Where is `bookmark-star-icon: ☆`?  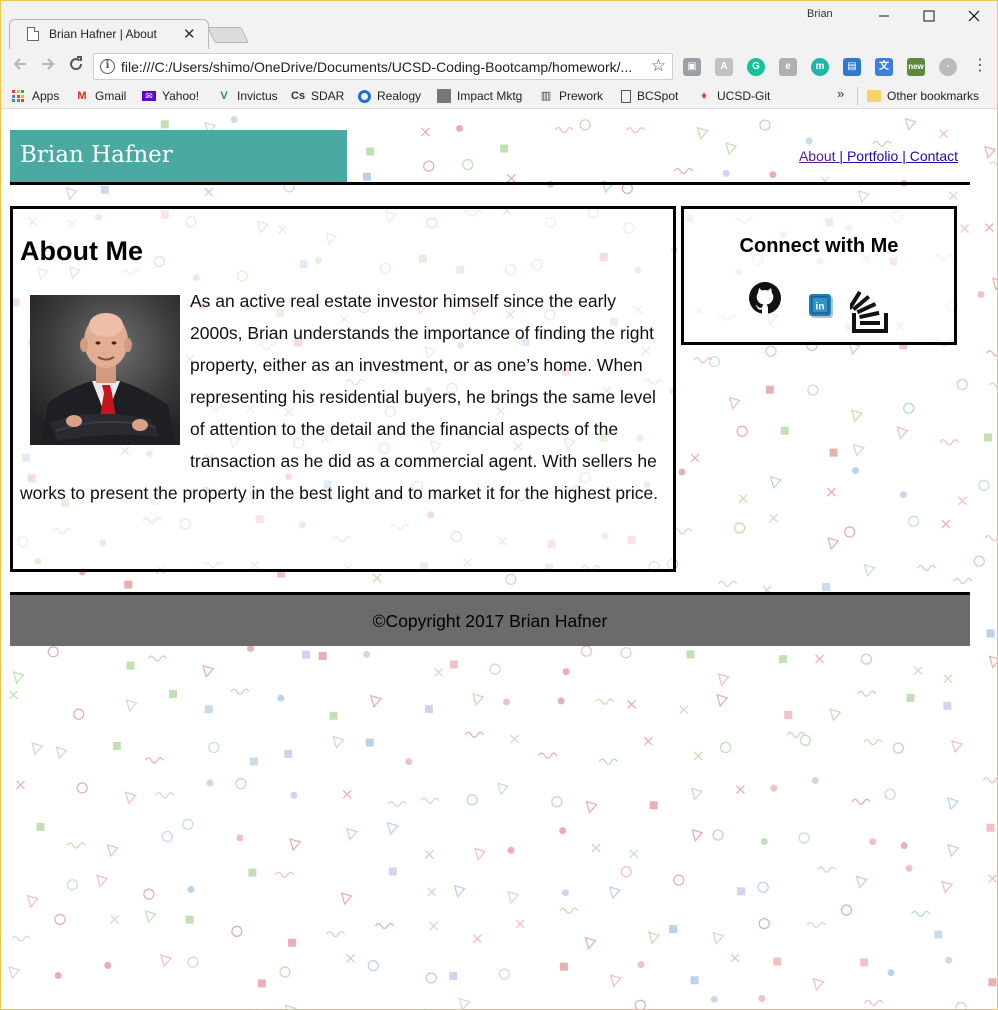 bookmark-star-icon: ☆ is located at coordinates (658, 66).